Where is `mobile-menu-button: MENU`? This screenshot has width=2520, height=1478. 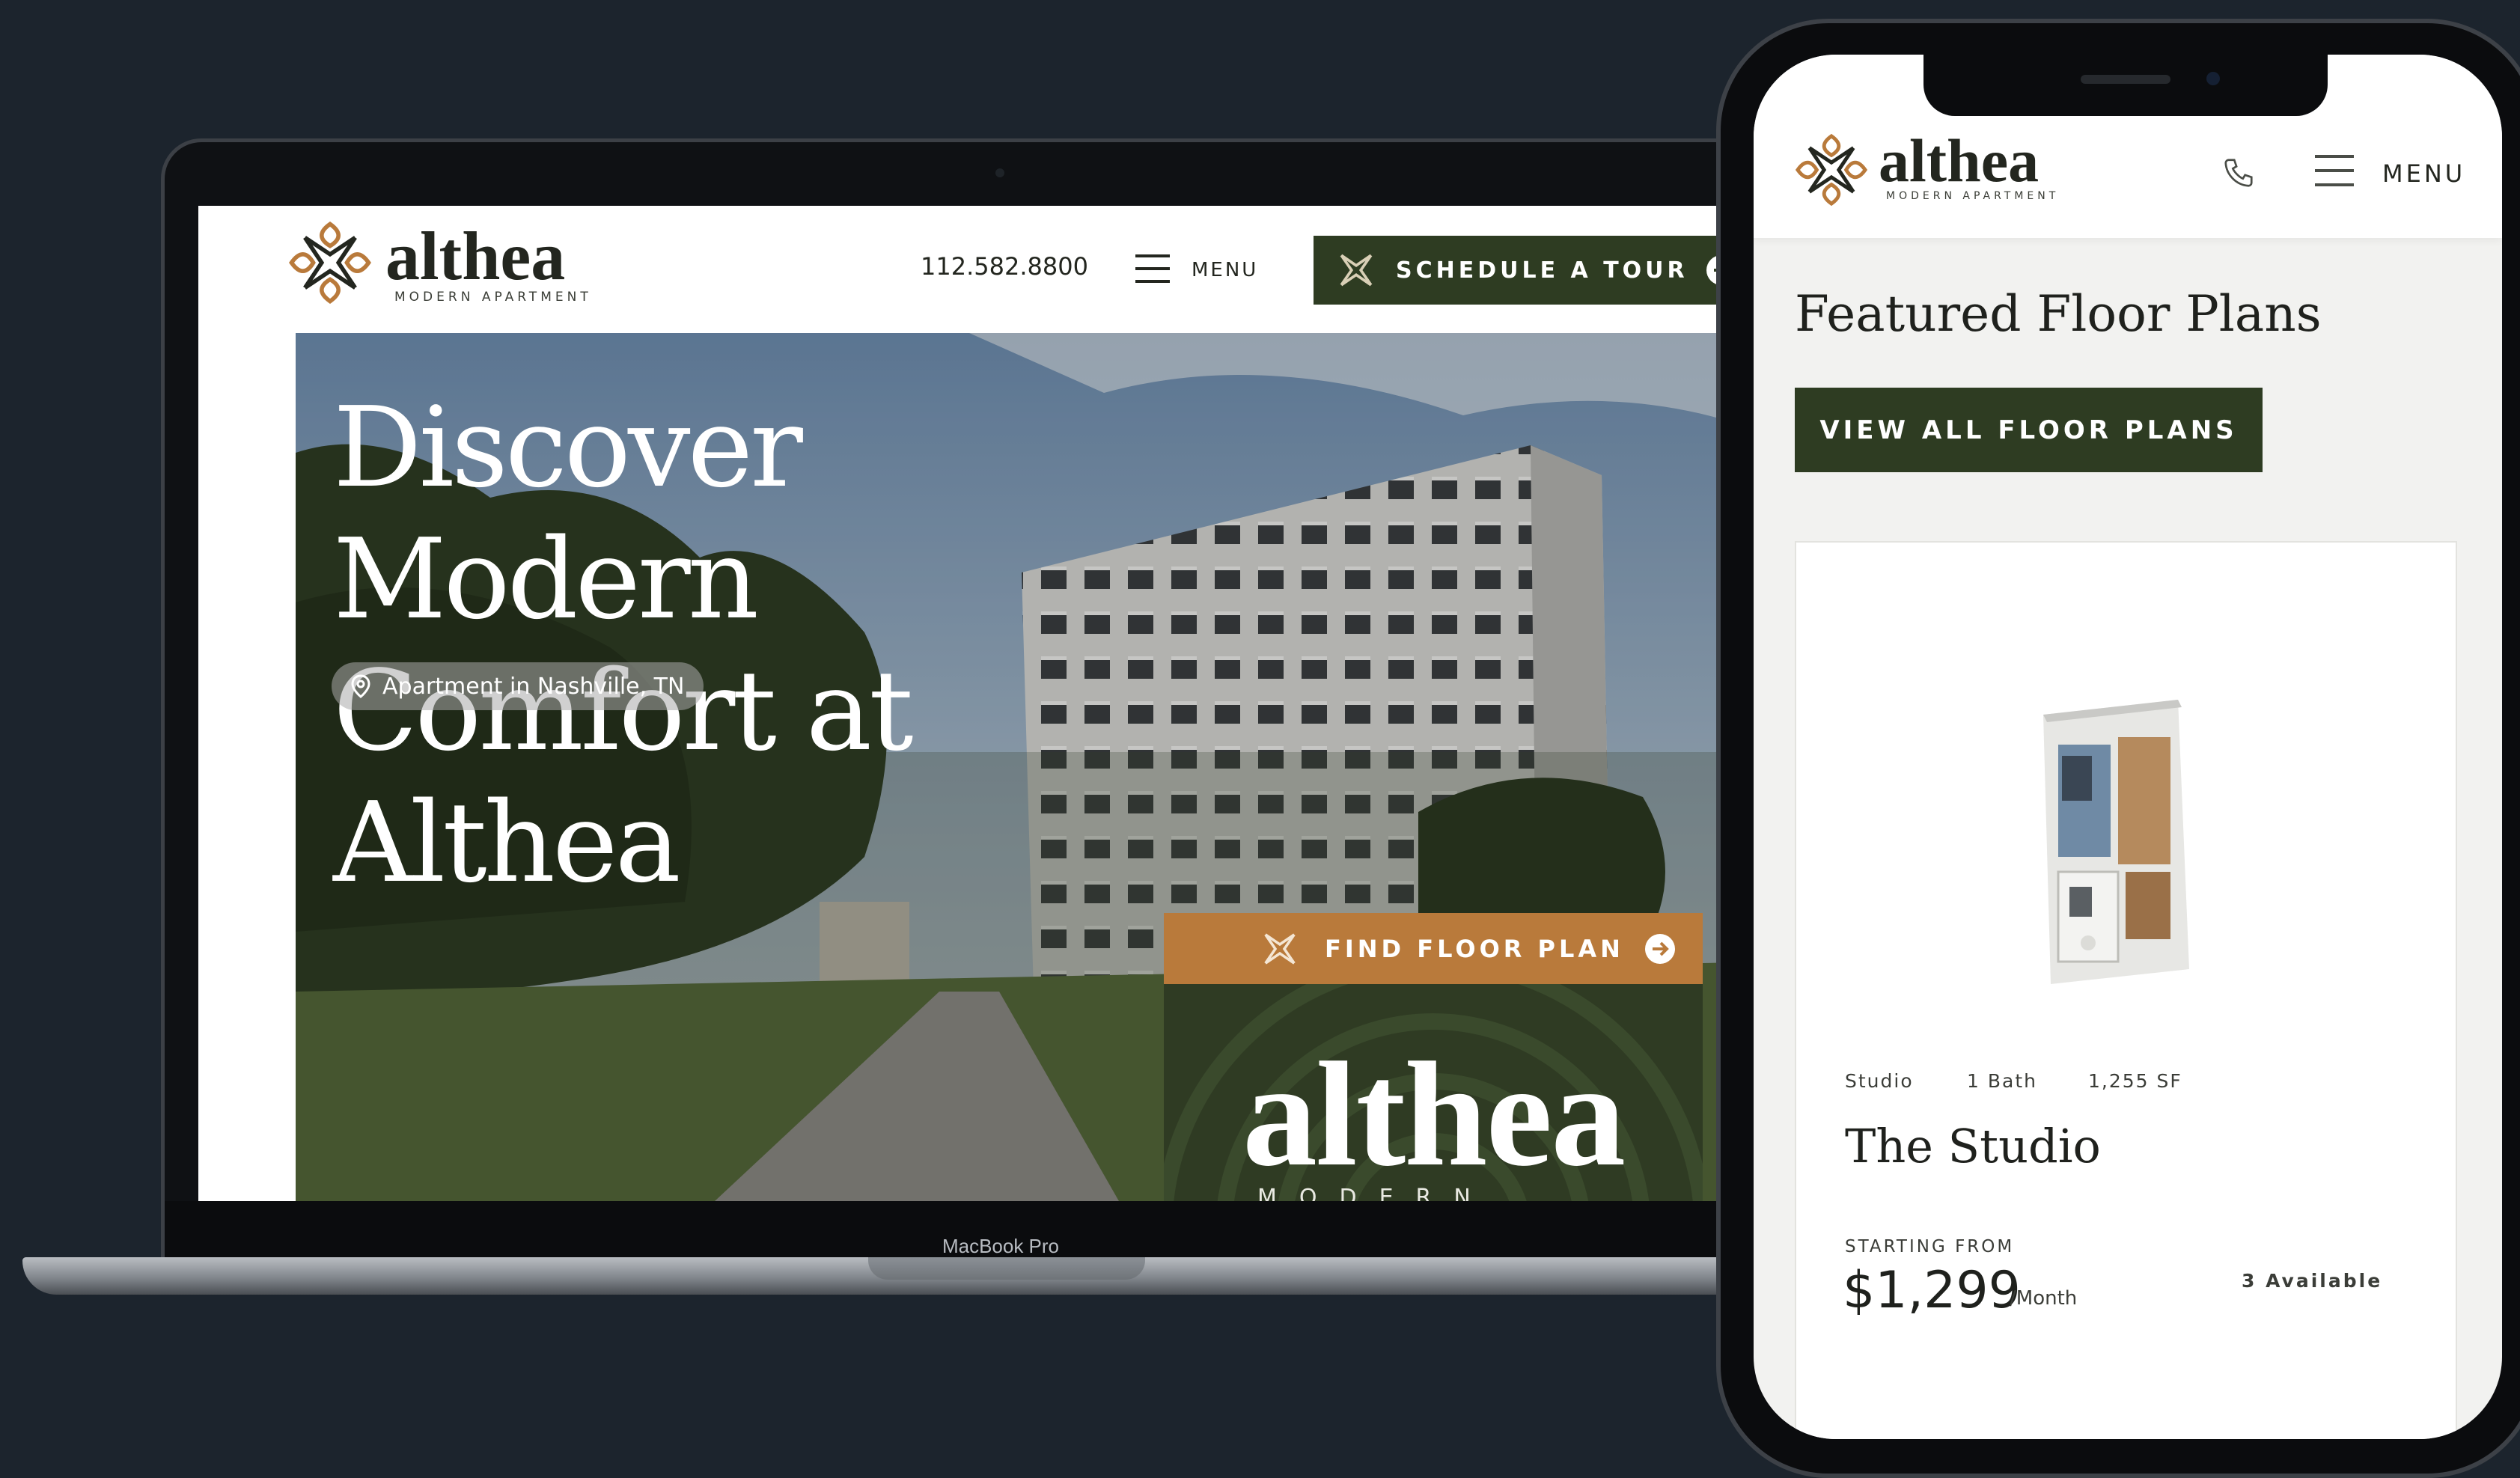
mobile-menu-button: MENU is located at coordinates (2397, 172).